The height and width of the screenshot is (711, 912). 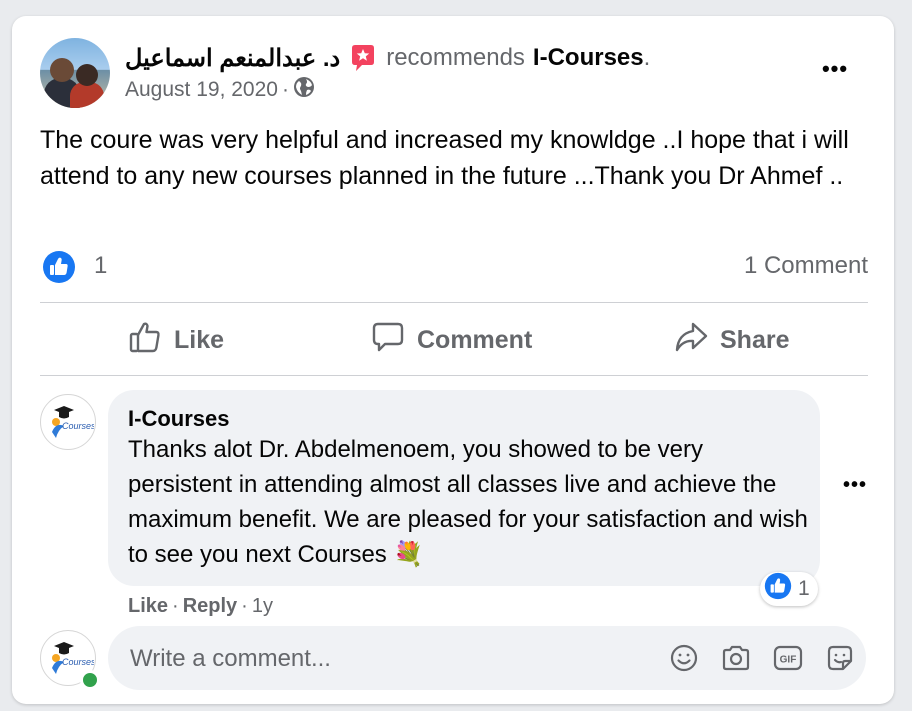 I want to click on divider-top, so click(x=454, y=302).